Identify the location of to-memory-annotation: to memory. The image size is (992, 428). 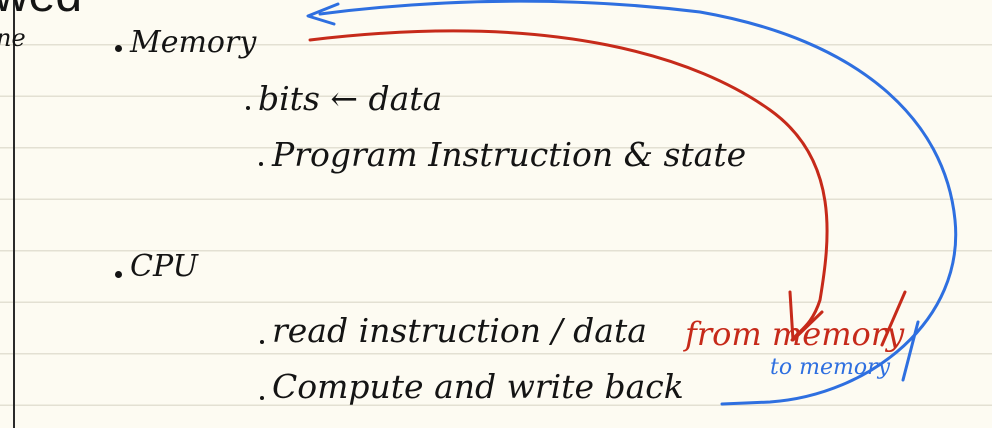
(830, 367).